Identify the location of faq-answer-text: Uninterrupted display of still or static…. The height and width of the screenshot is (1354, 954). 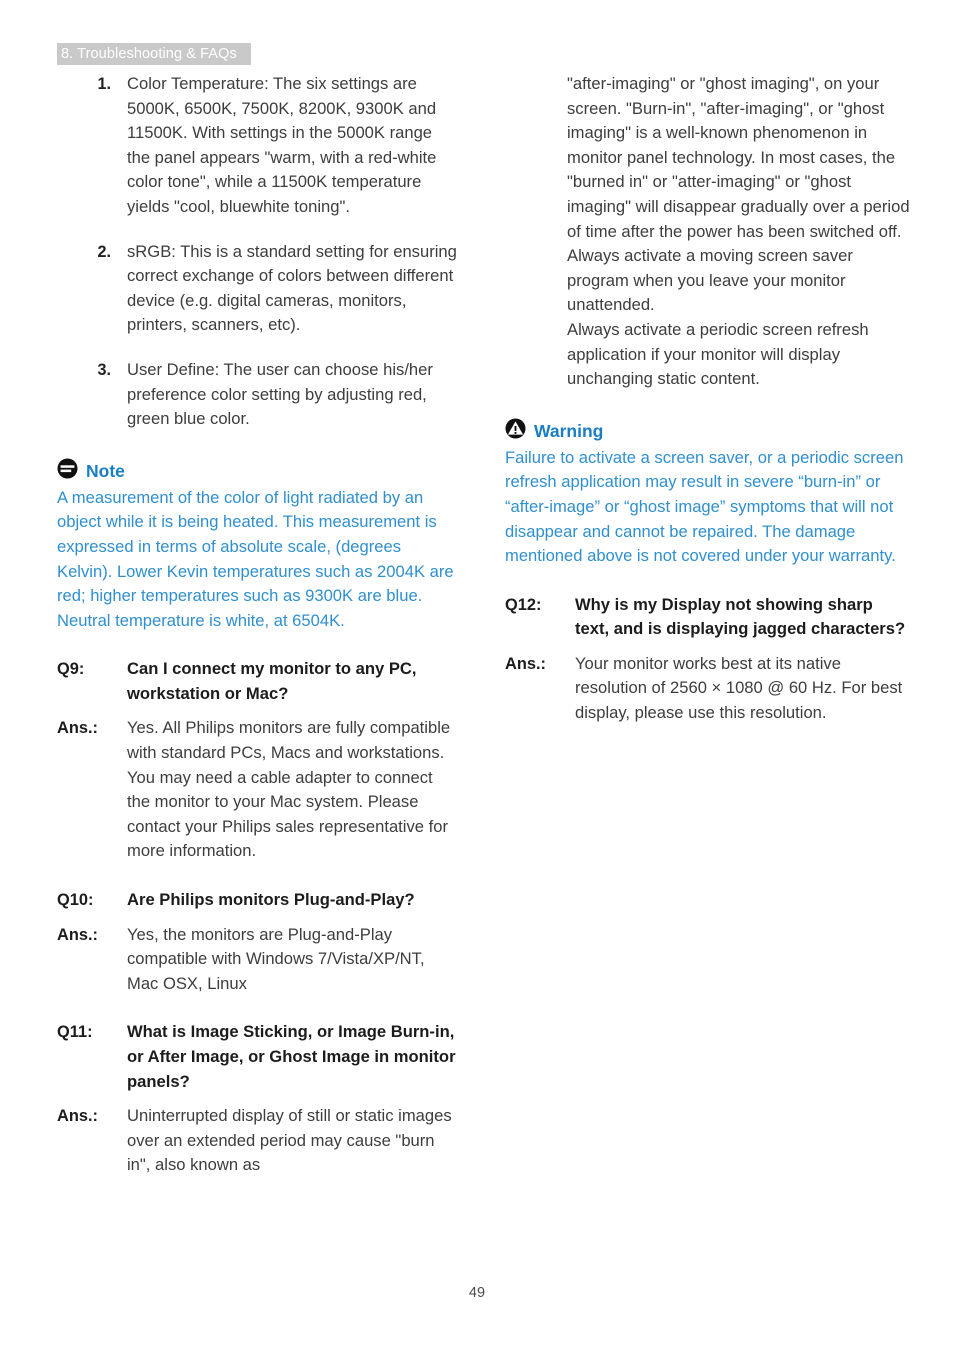
(289, 1140).